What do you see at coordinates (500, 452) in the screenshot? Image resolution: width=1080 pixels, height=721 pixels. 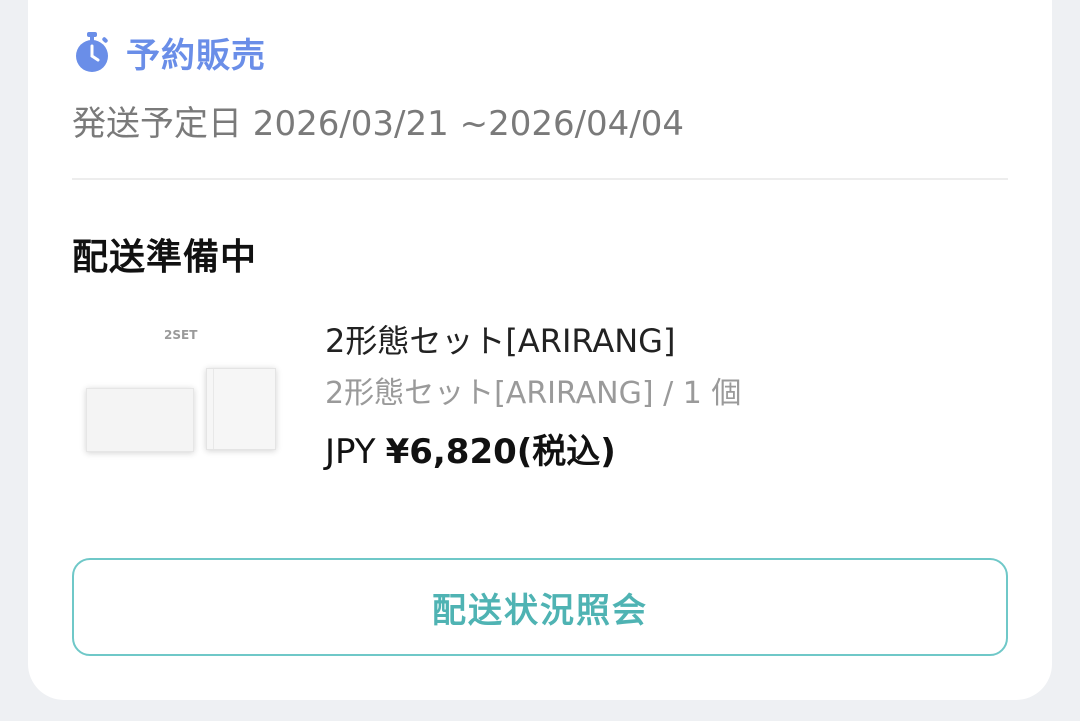 I see `price-amount: ¥6,820(税込)` at bounding box center [500, 452].